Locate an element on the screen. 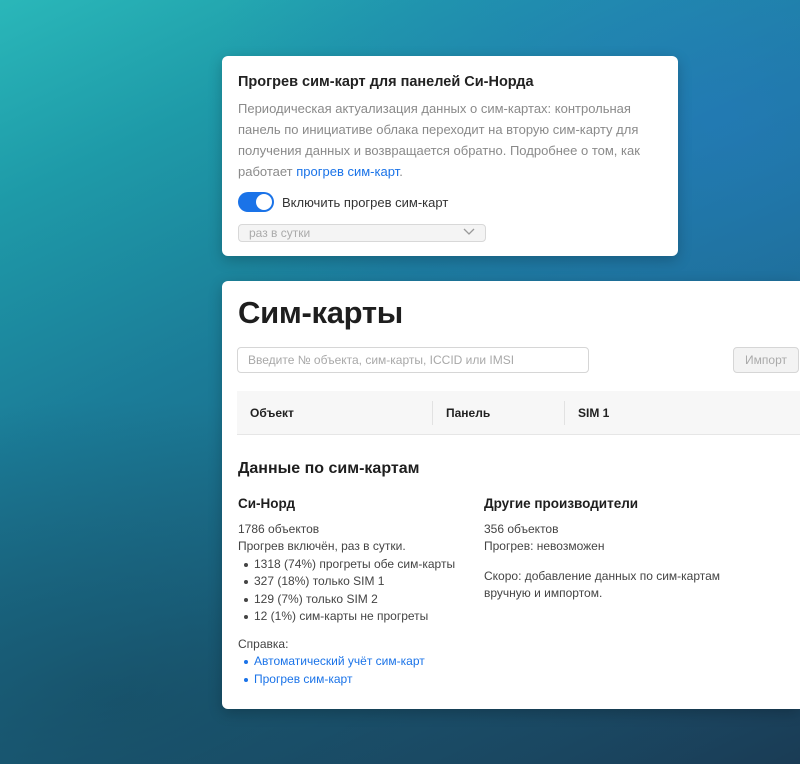 The width and height of the screenshot is (800, 764). warmup-toggle is located at coordinates (256, 202).